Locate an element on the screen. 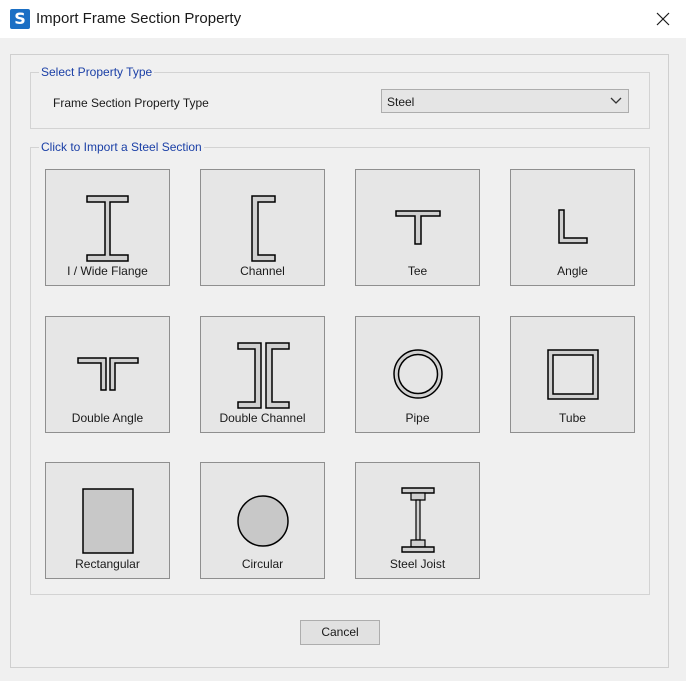 This screenshot has height=681, width=686. title-bar: S Import Frame Section Property is located at coordinates (343, 19).